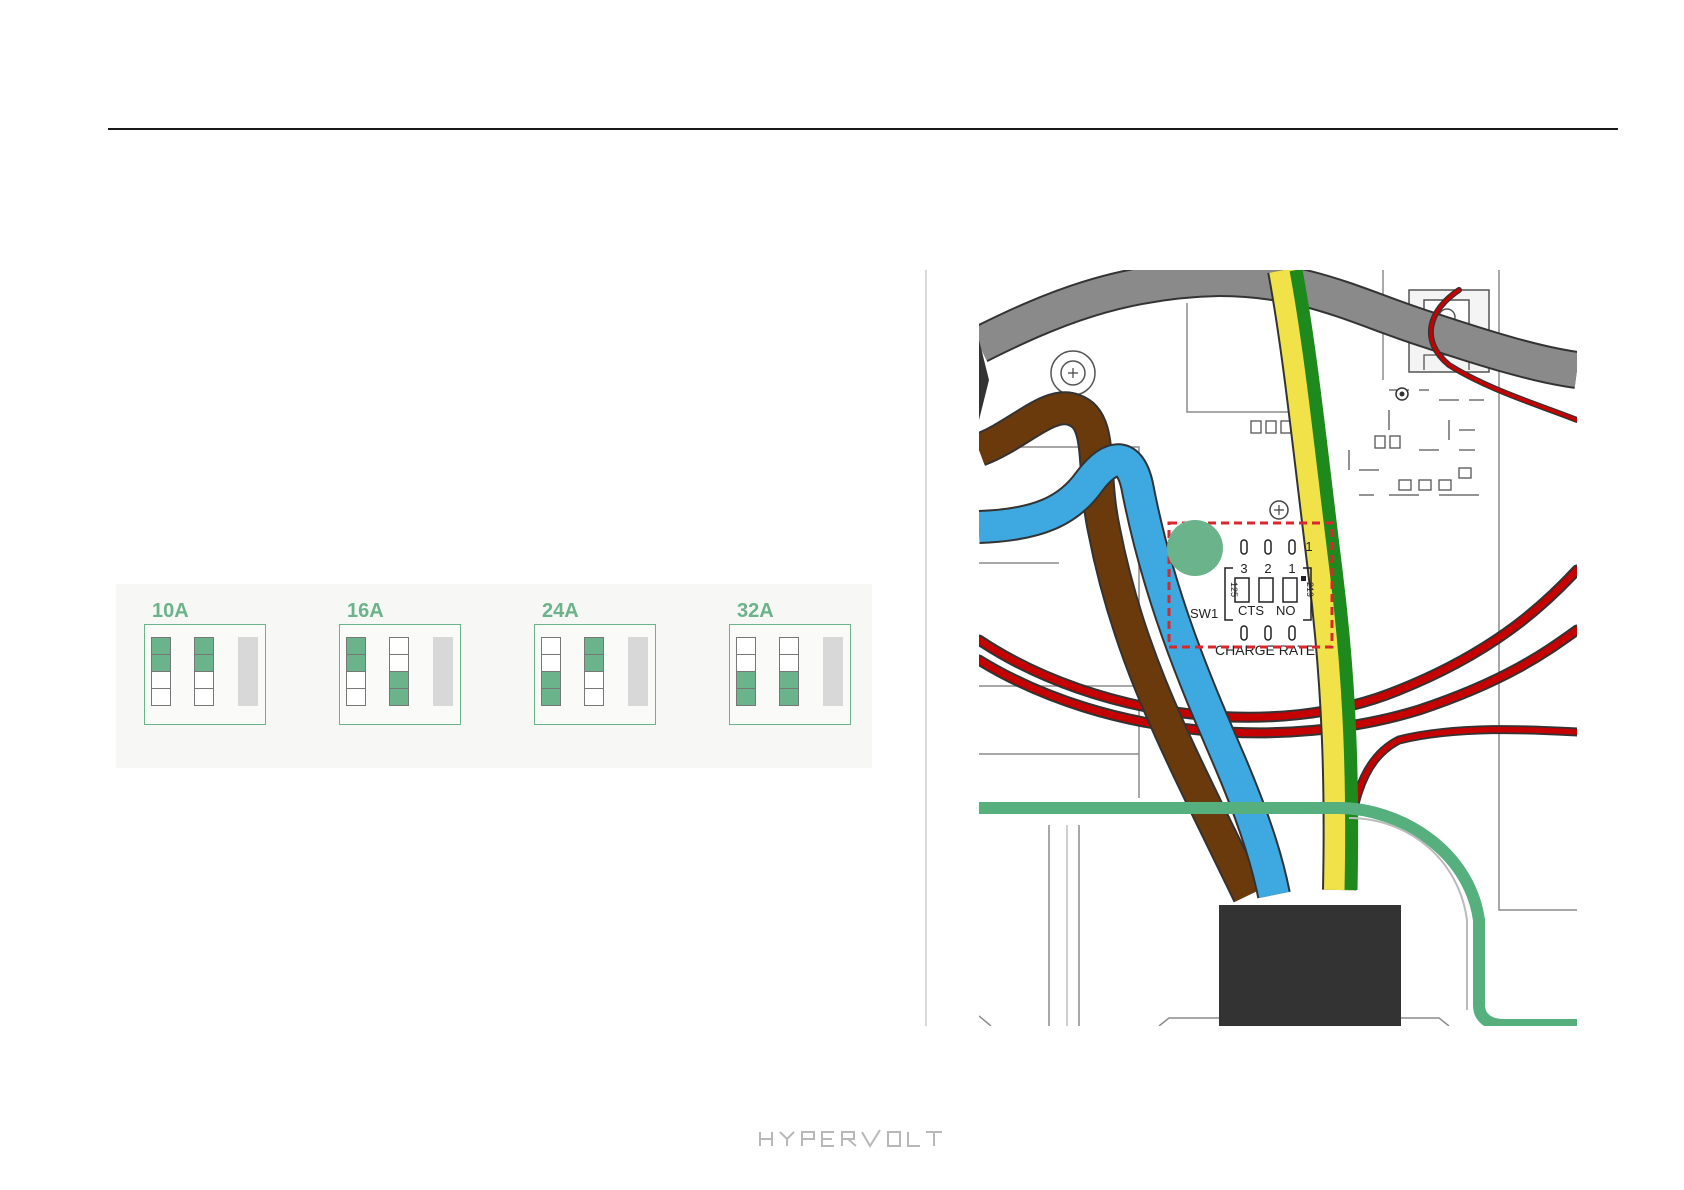  What do you see at coordinates (755, 611) in the screenshot?
I see `setting-label: 32A` at bounding box center [755, 611].